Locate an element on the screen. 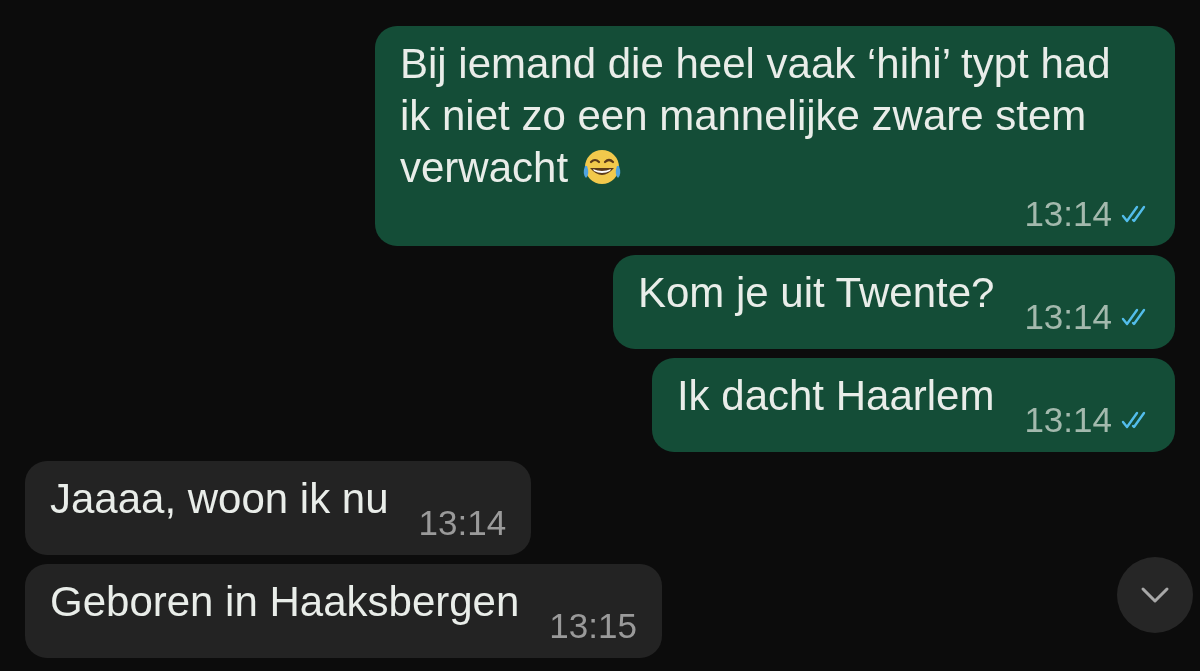 The image size is (1200, 671). message-text: Kom je uit Twente? is located at coordinates (816, 293).